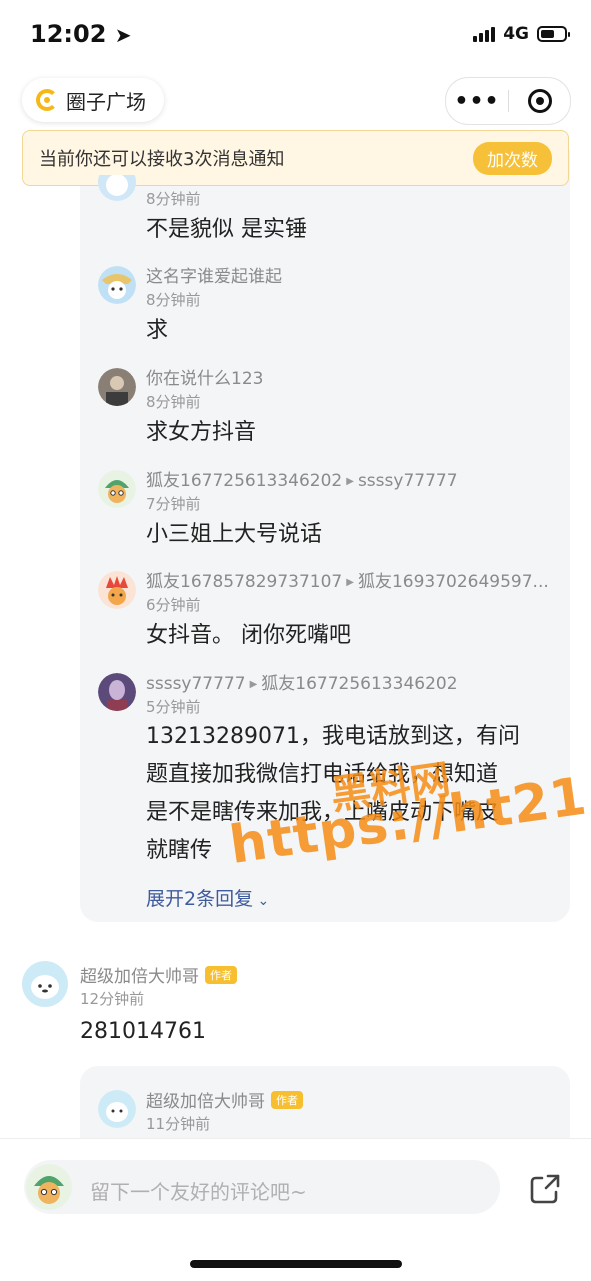 The height and width of the screenshot is (1281, 591). Describe the element at coordinates (49, 1187) in the screenshot. I see `my-avatar` at that location.